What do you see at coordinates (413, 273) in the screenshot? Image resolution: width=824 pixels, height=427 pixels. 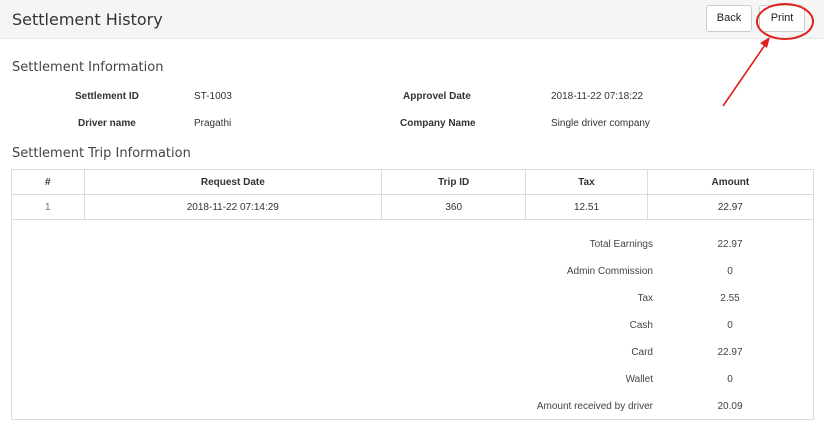 I see `summary-row-admin-commission: Admin Commission 0` at bounding box center [413, 273].